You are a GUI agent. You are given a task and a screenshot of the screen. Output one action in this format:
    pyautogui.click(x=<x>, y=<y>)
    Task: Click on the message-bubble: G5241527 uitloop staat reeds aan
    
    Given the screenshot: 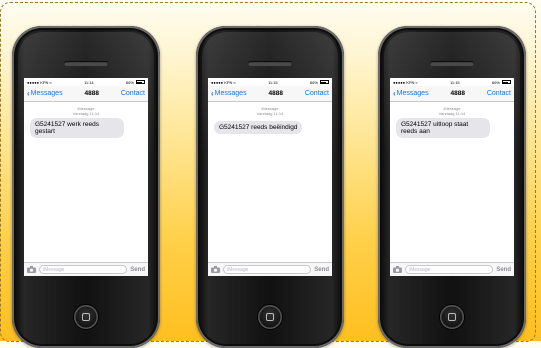 What is the action you would take?
    pyautogui.click(x=443, y=128)
    